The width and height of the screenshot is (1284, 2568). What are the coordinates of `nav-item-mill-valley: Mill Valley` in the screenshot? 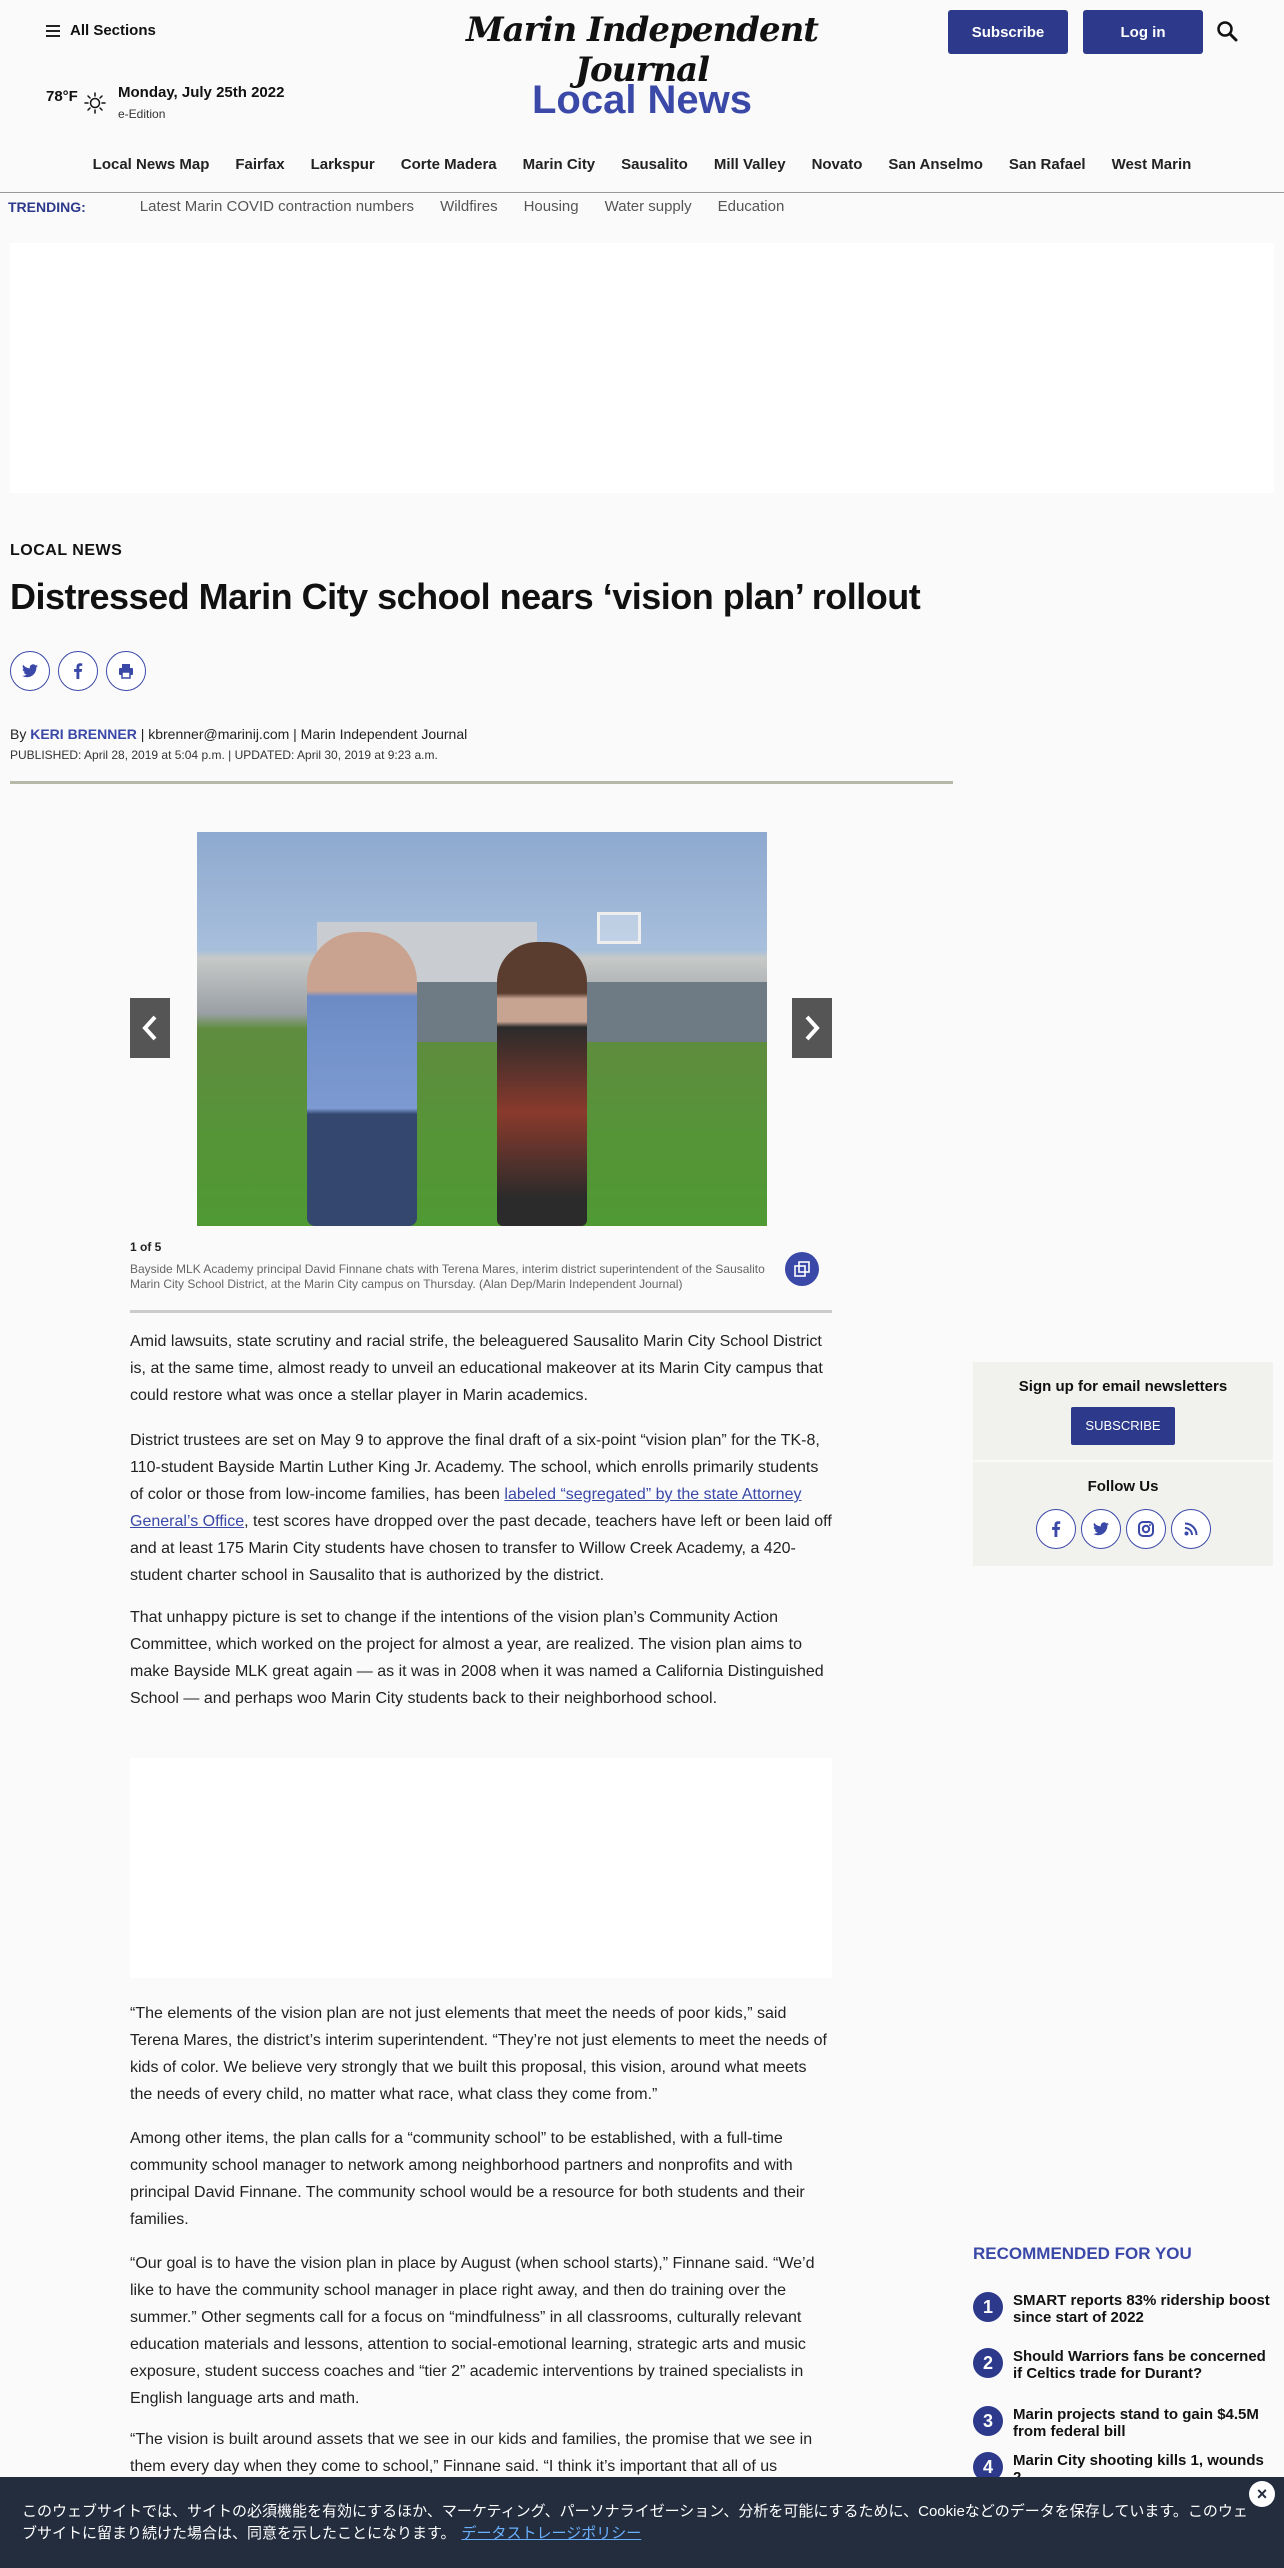 It's located at (750, 164).